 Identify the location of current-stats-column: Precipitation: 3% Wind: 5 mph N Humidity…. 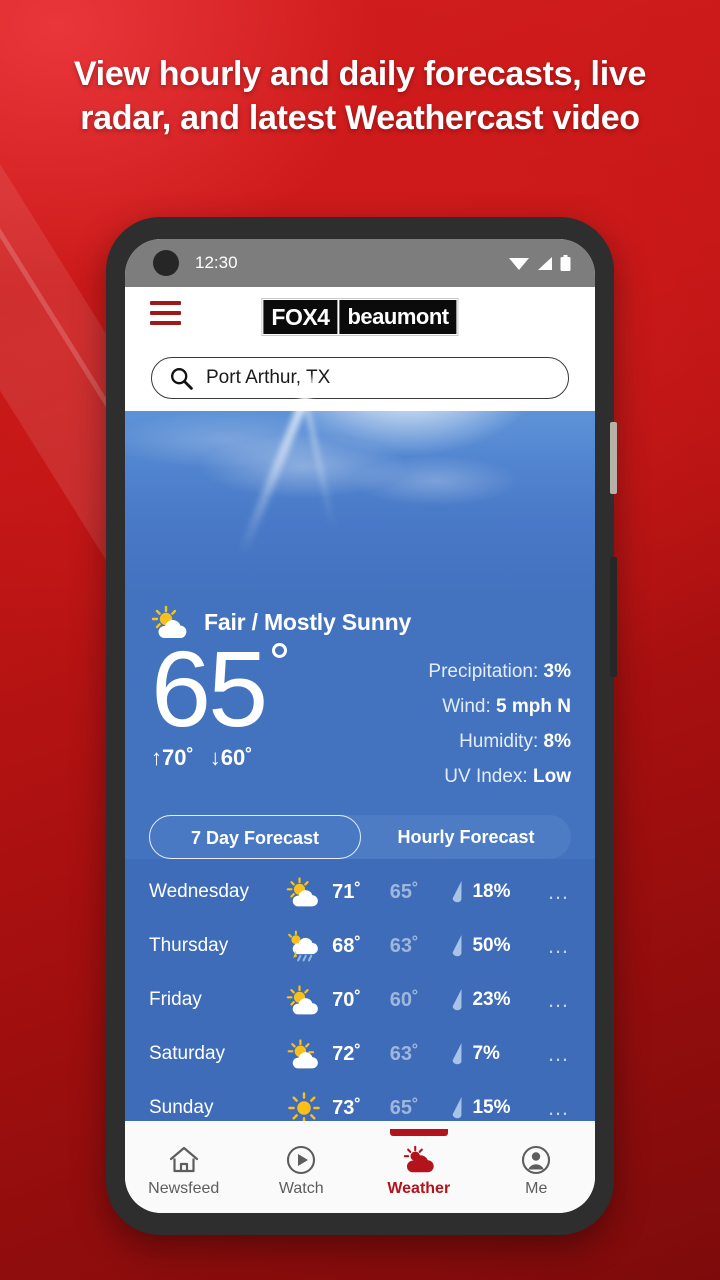
(499, 719).